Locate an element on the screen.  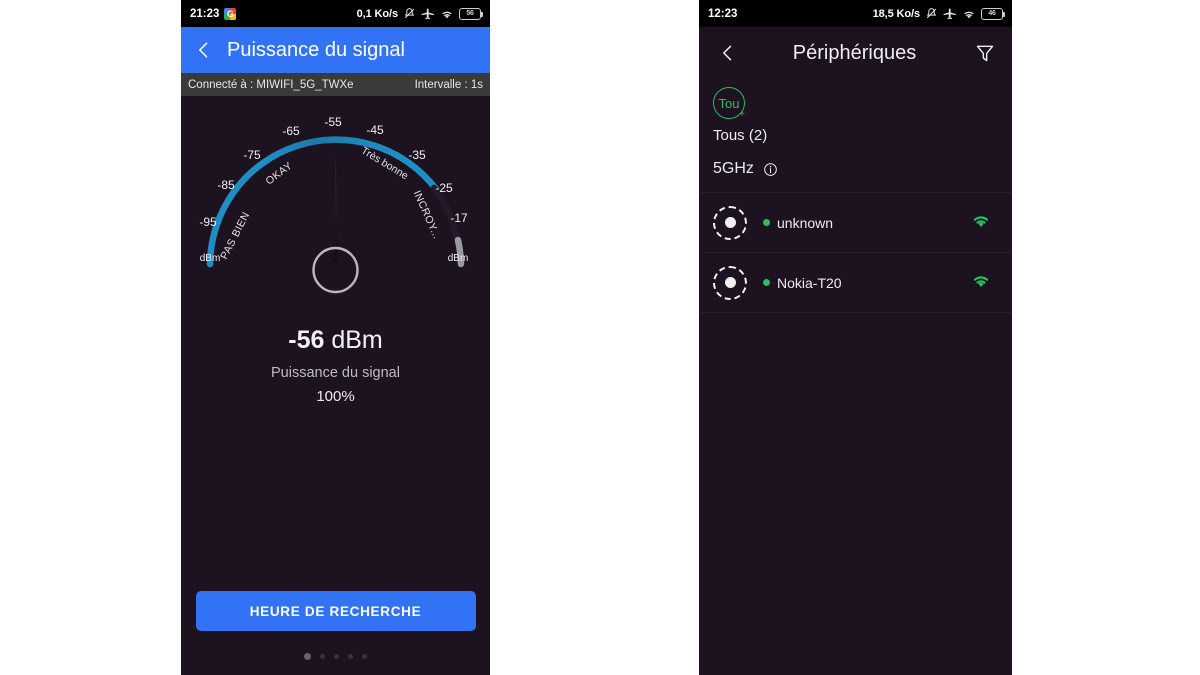
page-title: Périphériques is located at coordinates (854, 52).